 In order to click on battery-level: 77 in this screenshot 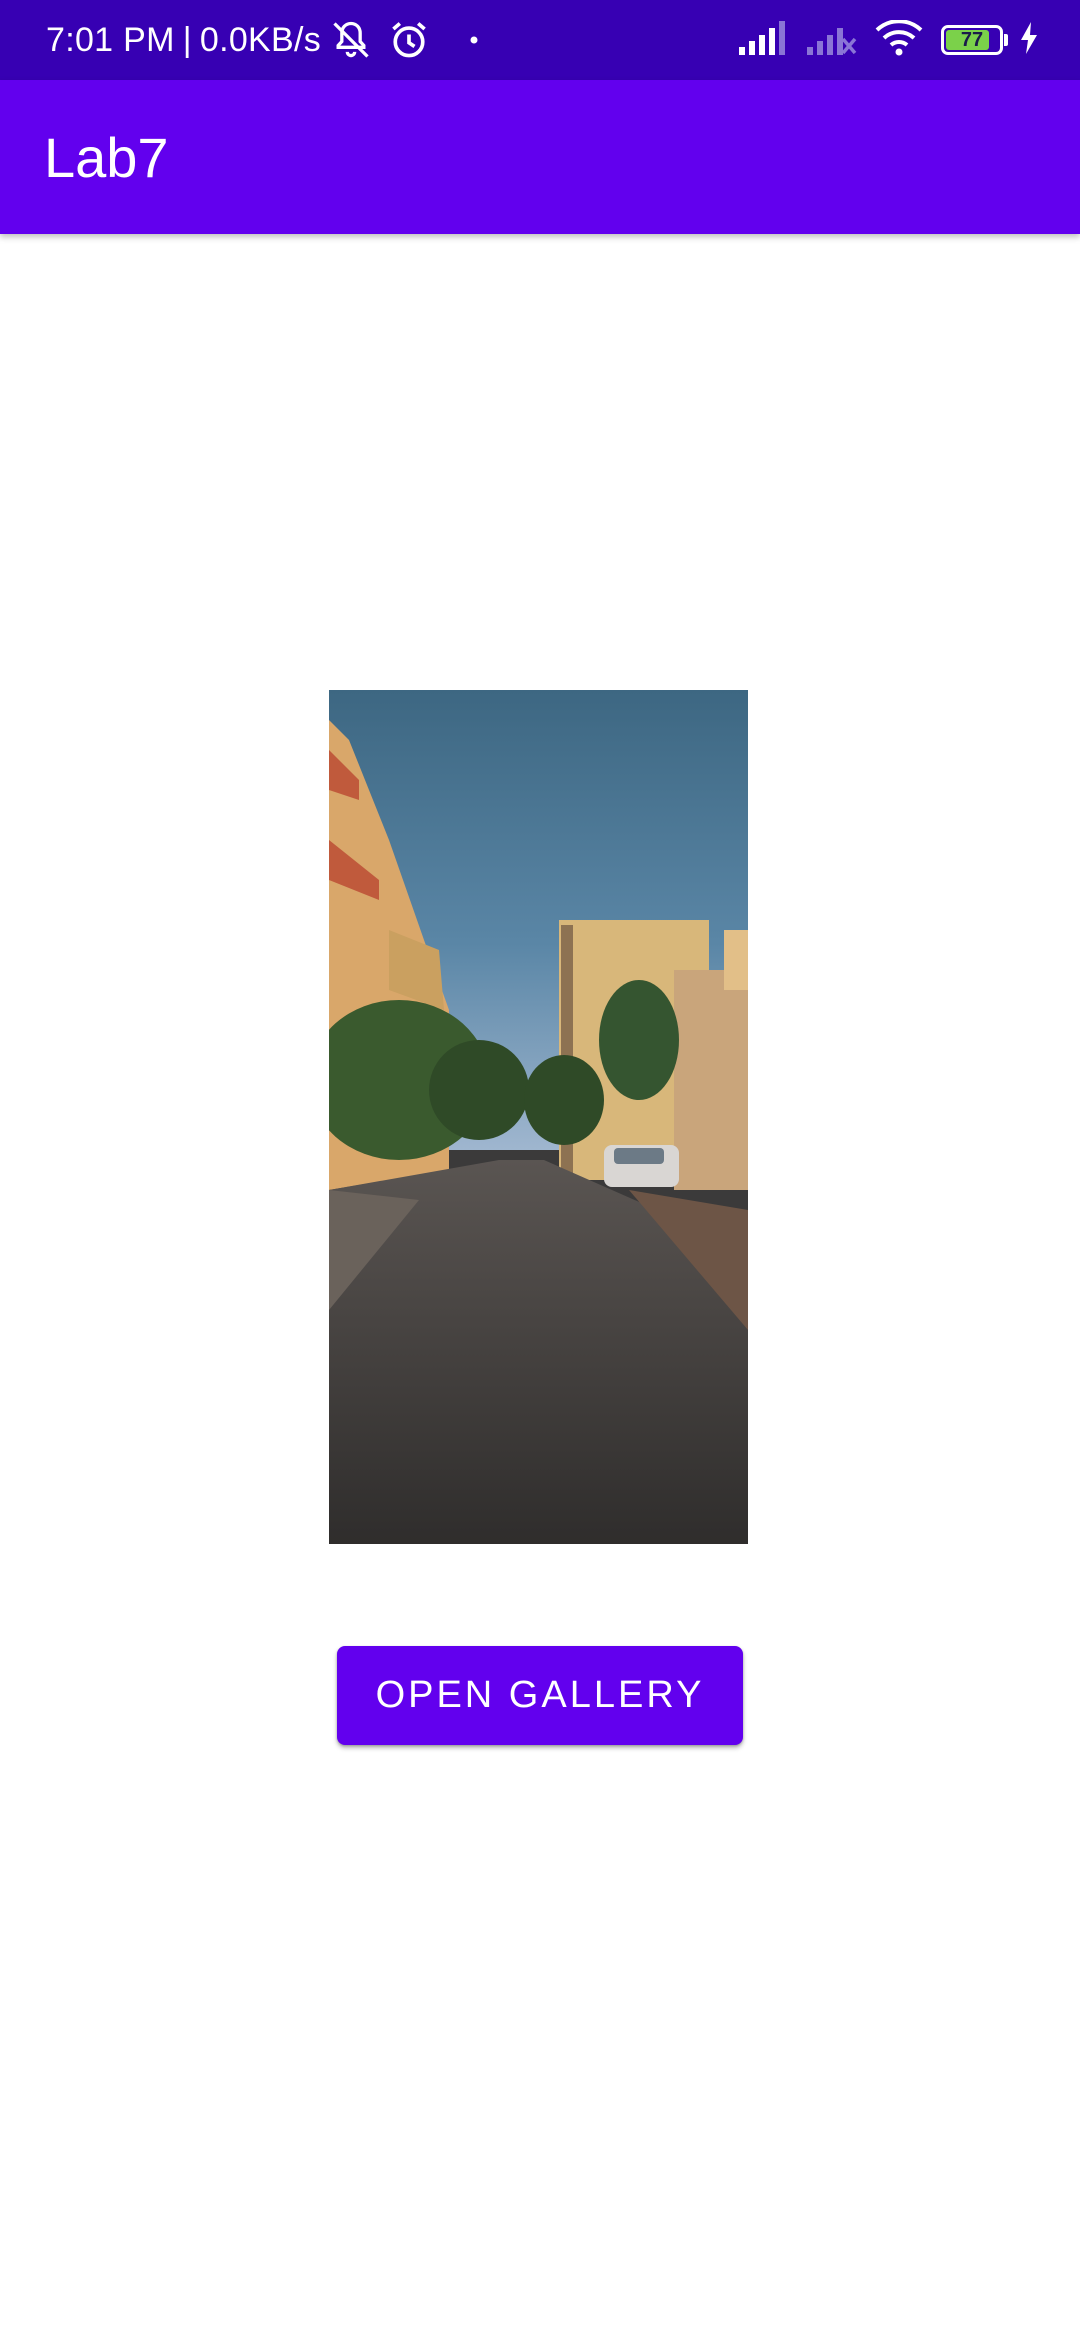, I will do `click(972, 39)`.